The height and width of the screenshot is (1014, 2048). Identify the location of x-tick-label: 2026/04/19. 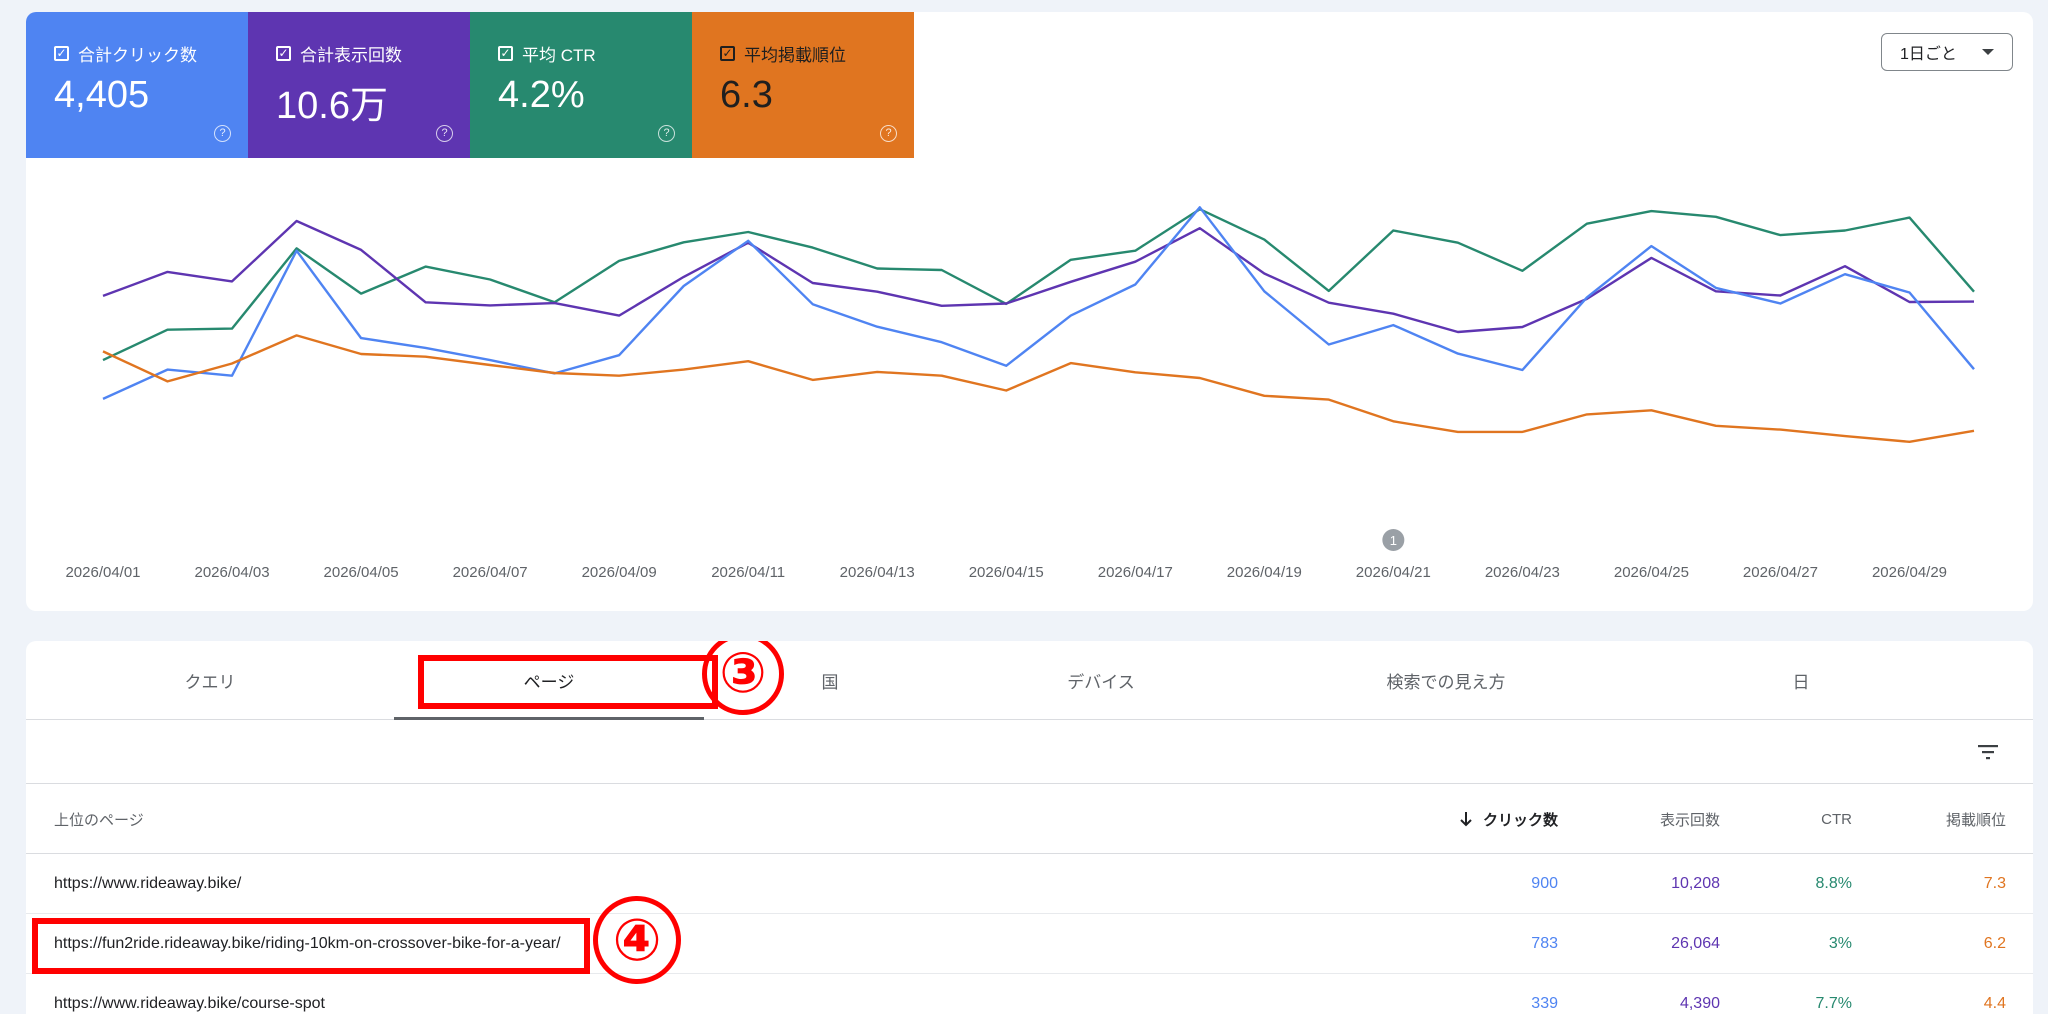
(1264, 572).